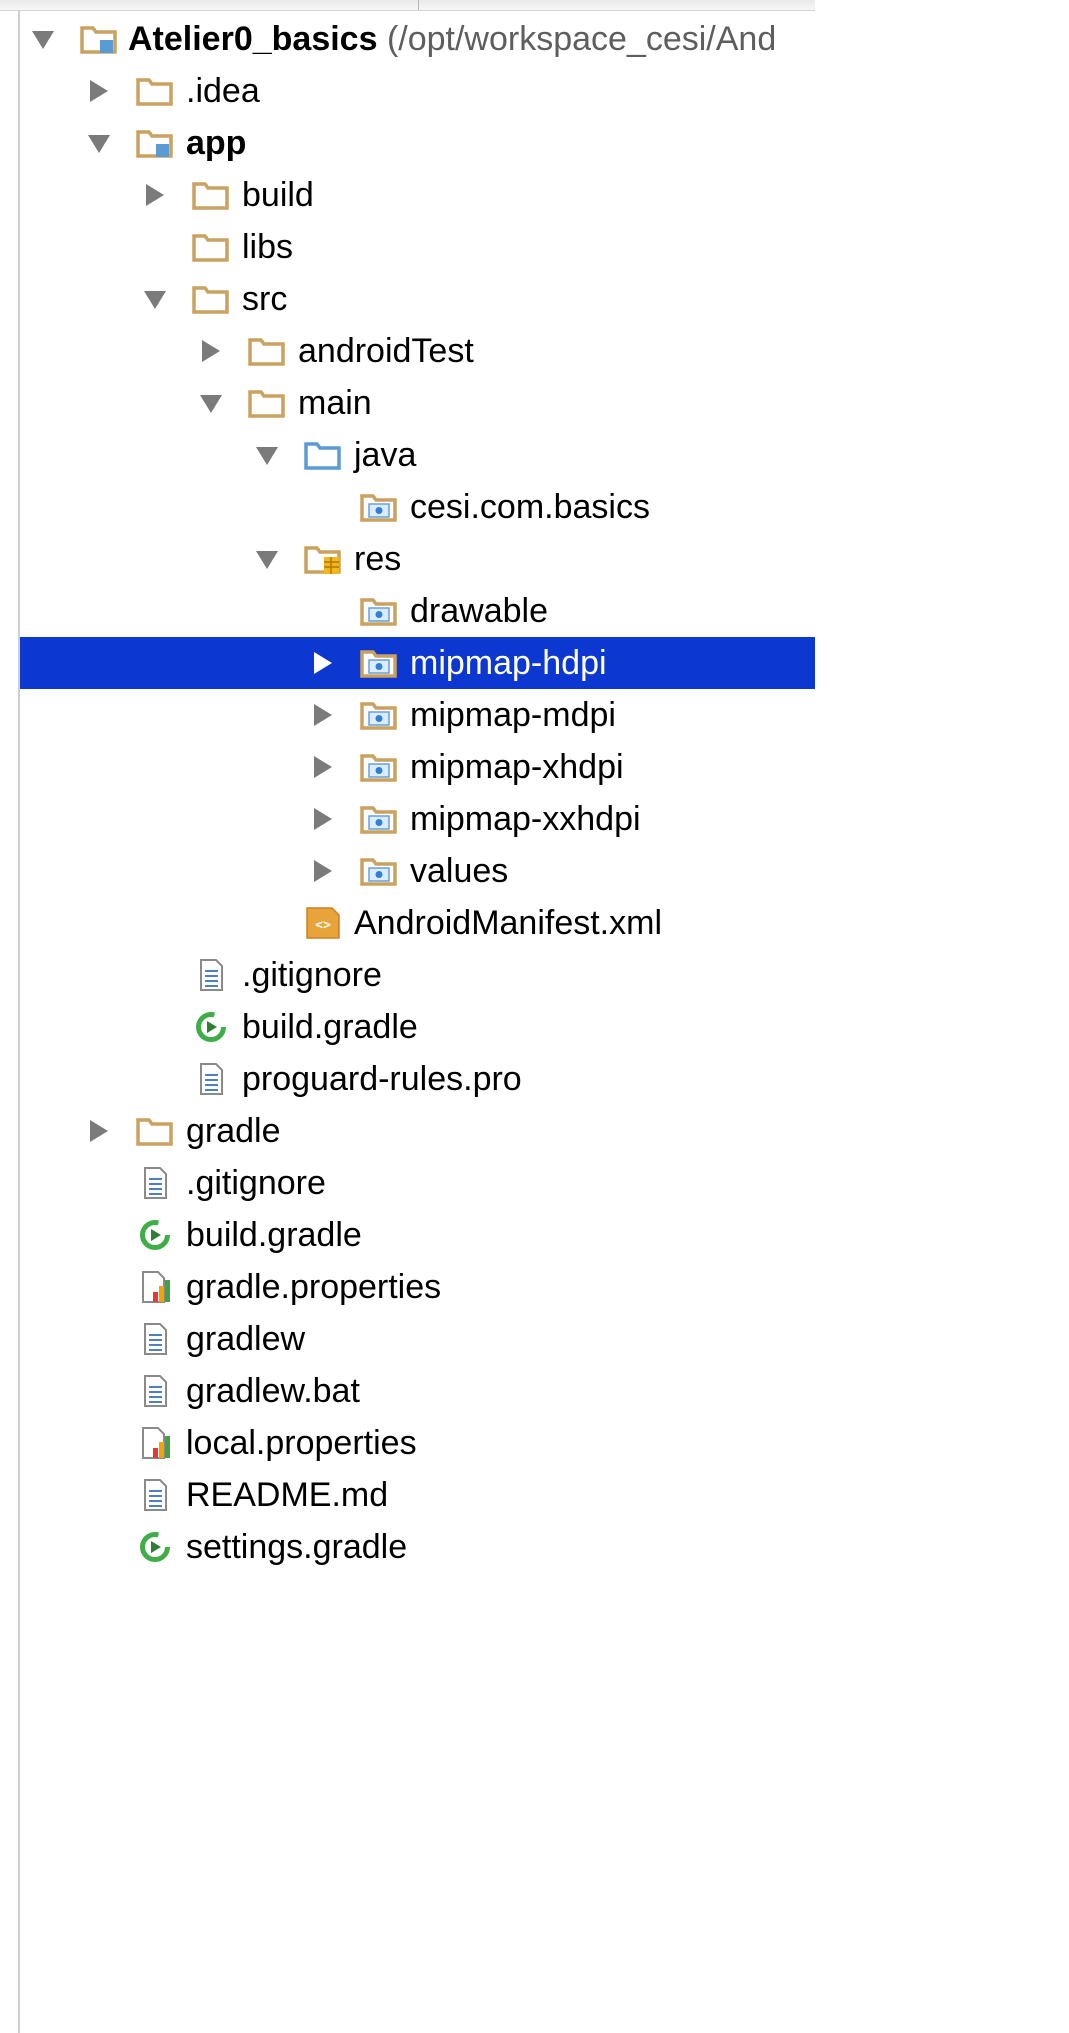  I want to click on tree-row: mipmap-hdpi, so click(417, 663).